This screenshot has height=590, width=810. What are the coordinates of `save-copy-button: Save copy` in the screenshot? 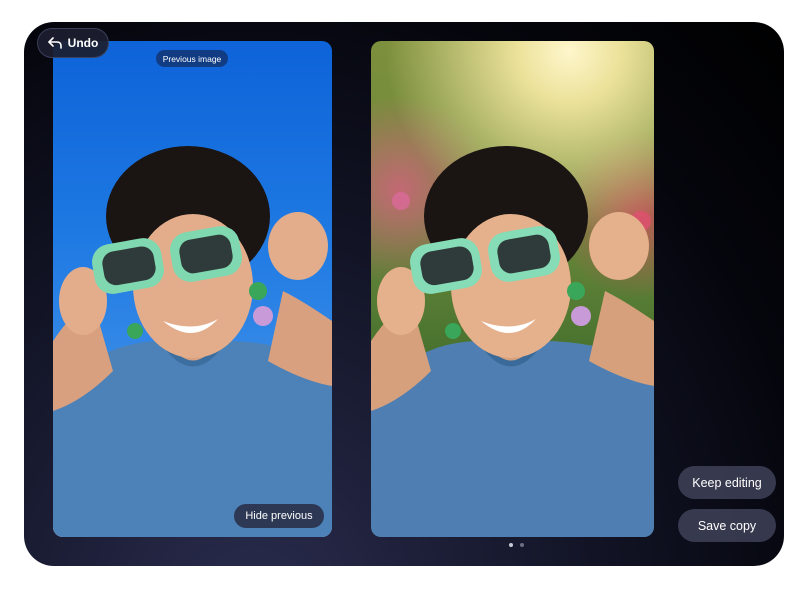 It's located at (727, 525).